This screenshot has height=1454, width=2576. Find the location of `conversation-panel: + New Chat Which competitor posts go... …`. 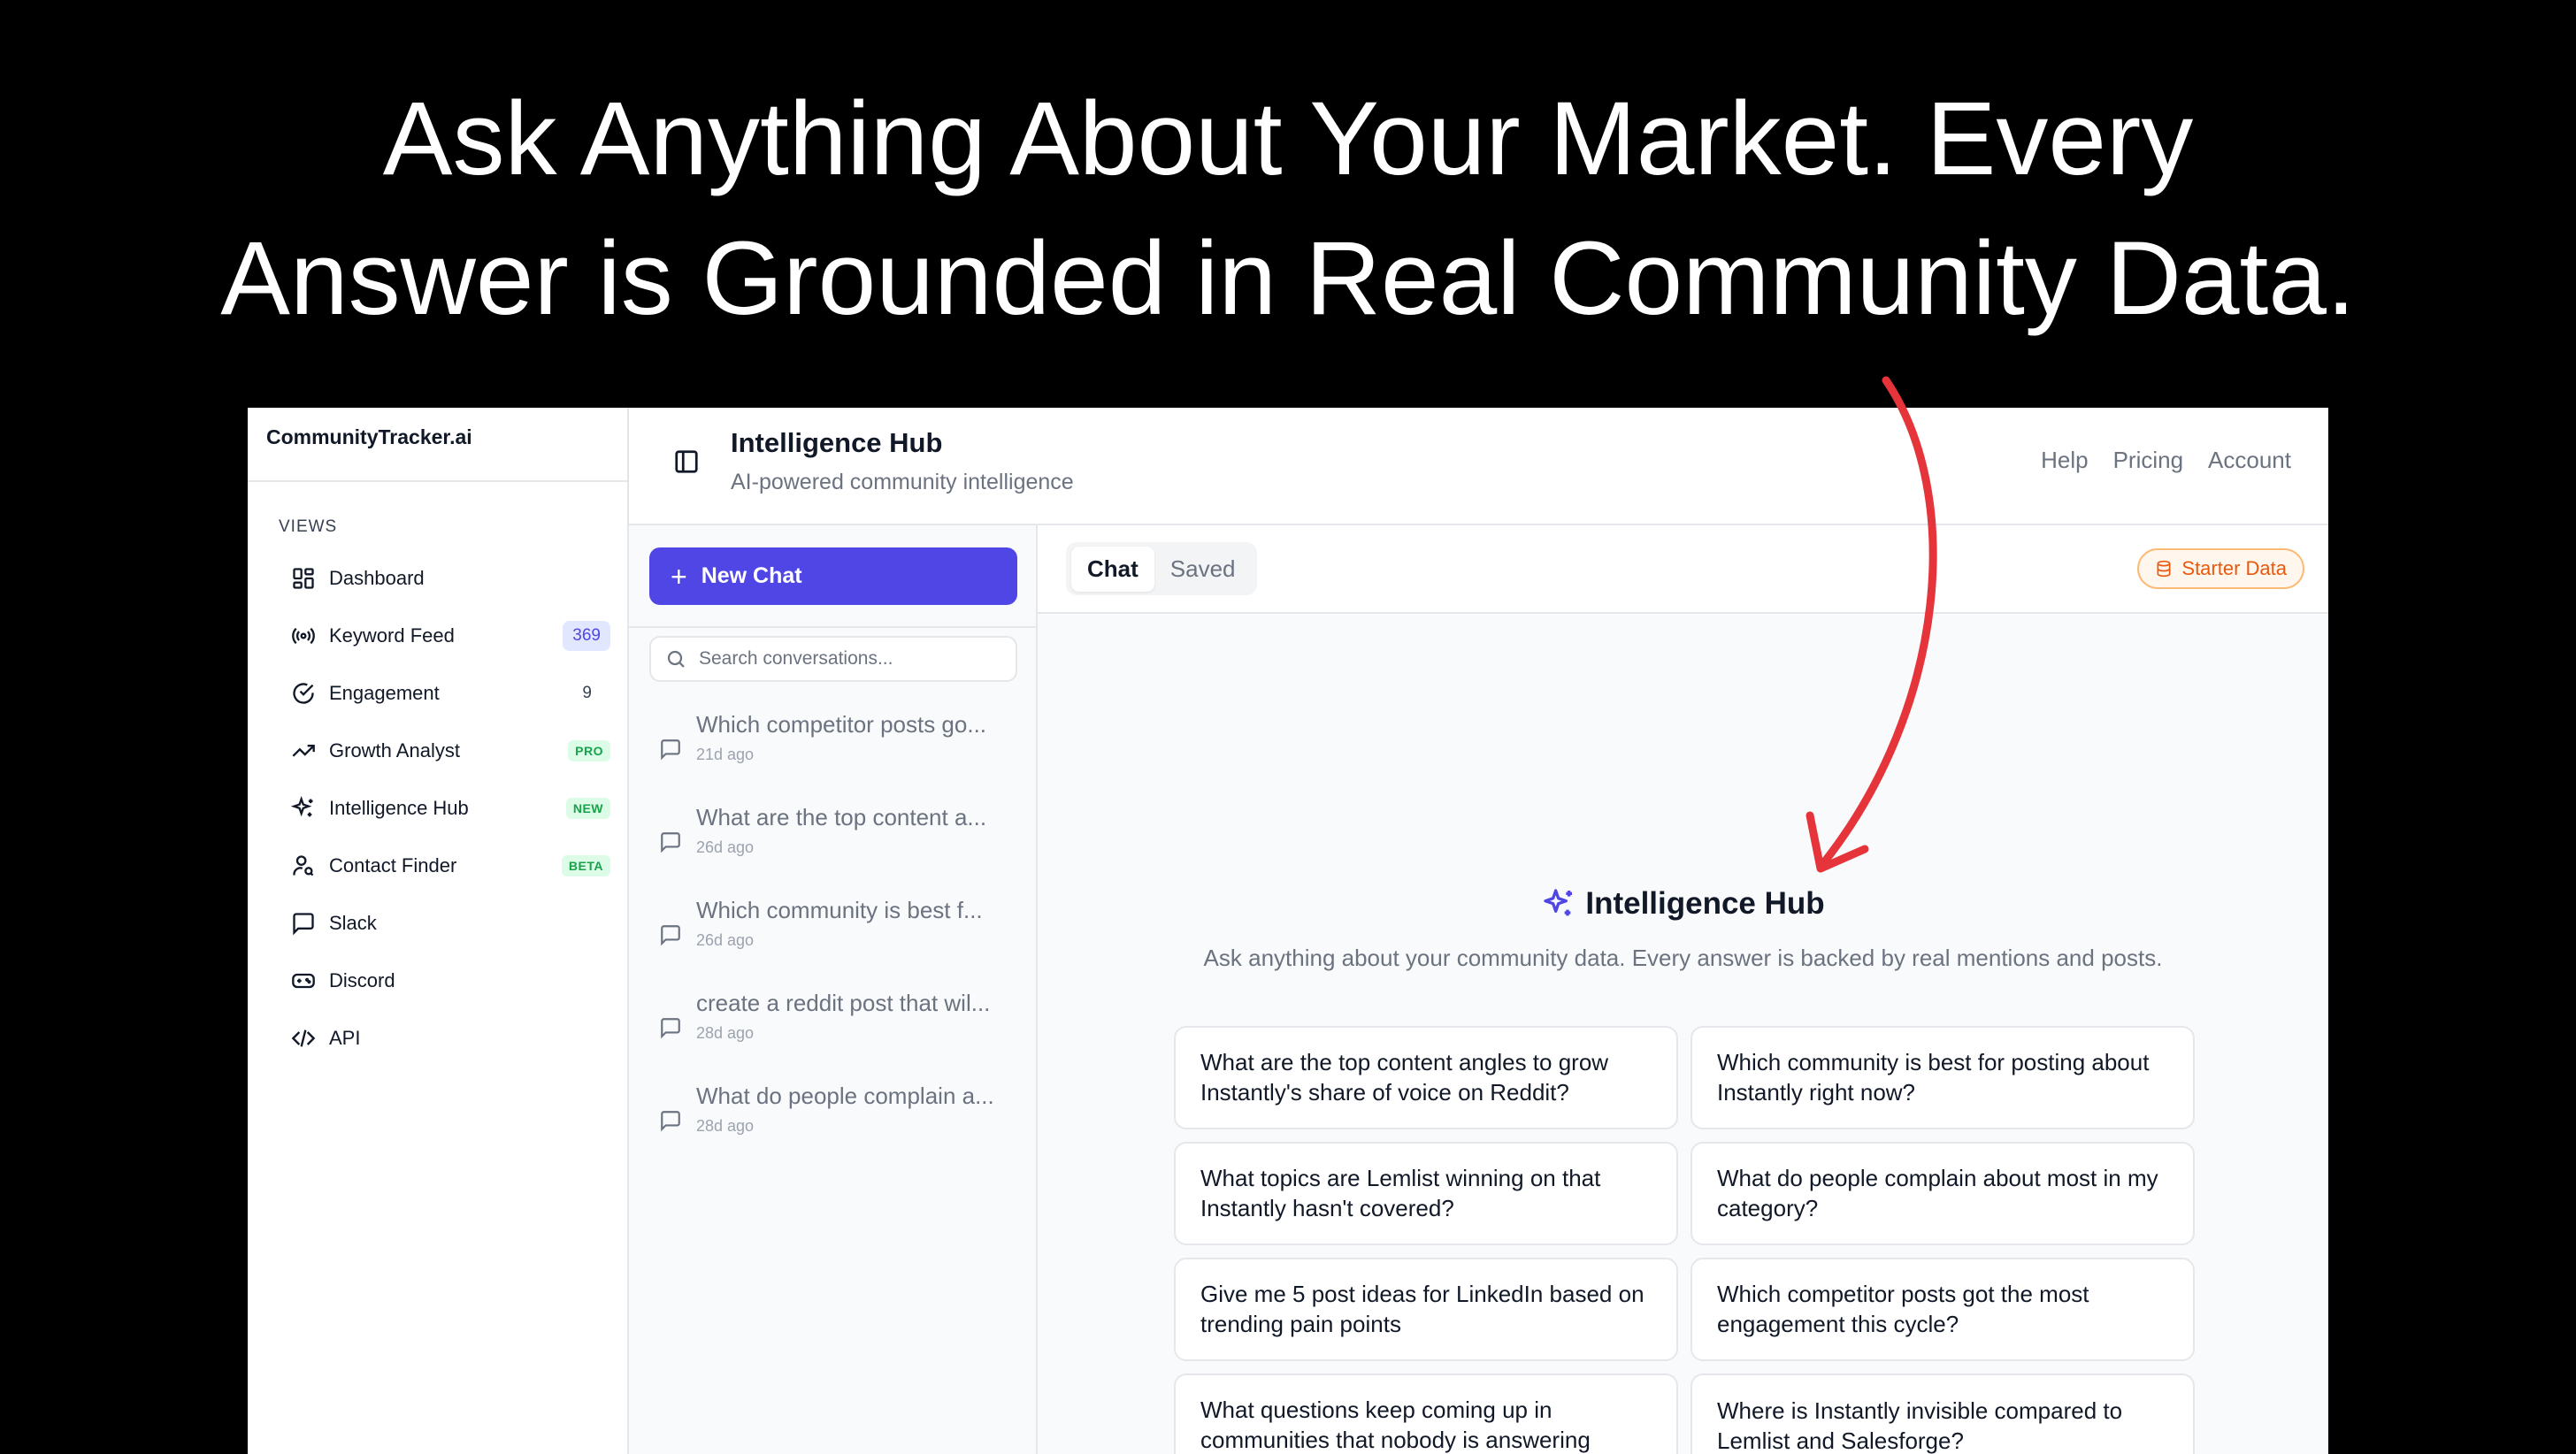

conversation-panel: + New Chat Which competitor posts go... … is located at coordinates (833, 989).